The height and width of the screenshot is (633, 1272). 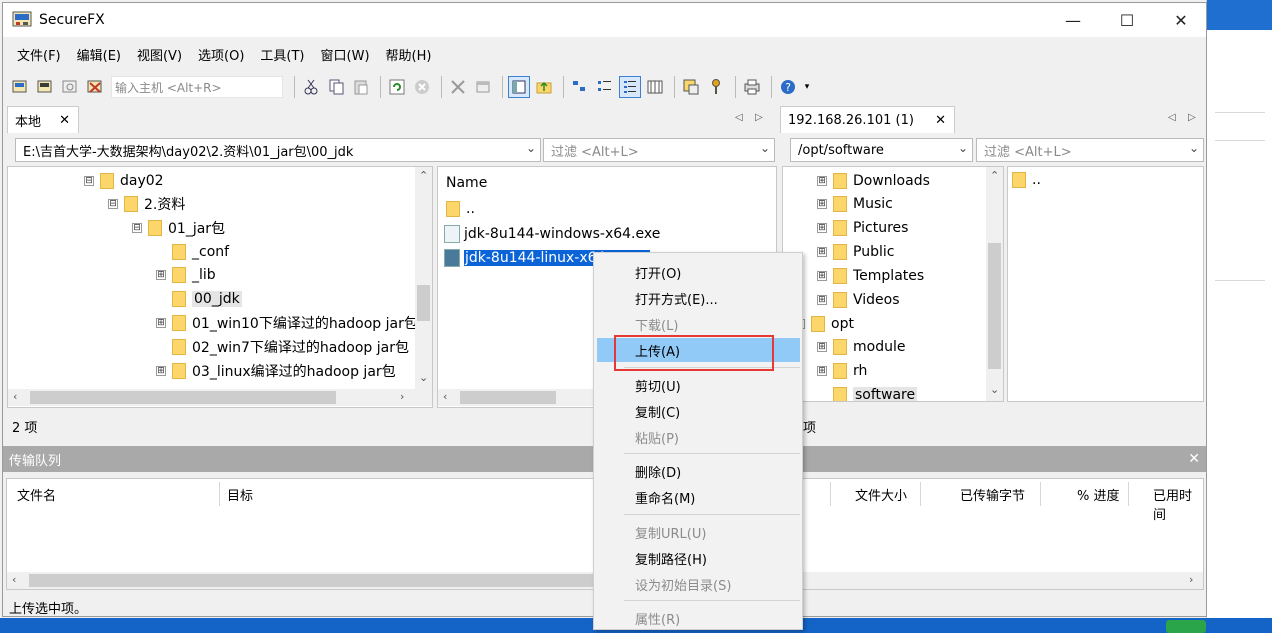 What do you see at coordinates (867, 119) in the screenshot?
I see `tab-remote-session: 192.168.26.101 (1) ✕` at bounding box center [867, 119].